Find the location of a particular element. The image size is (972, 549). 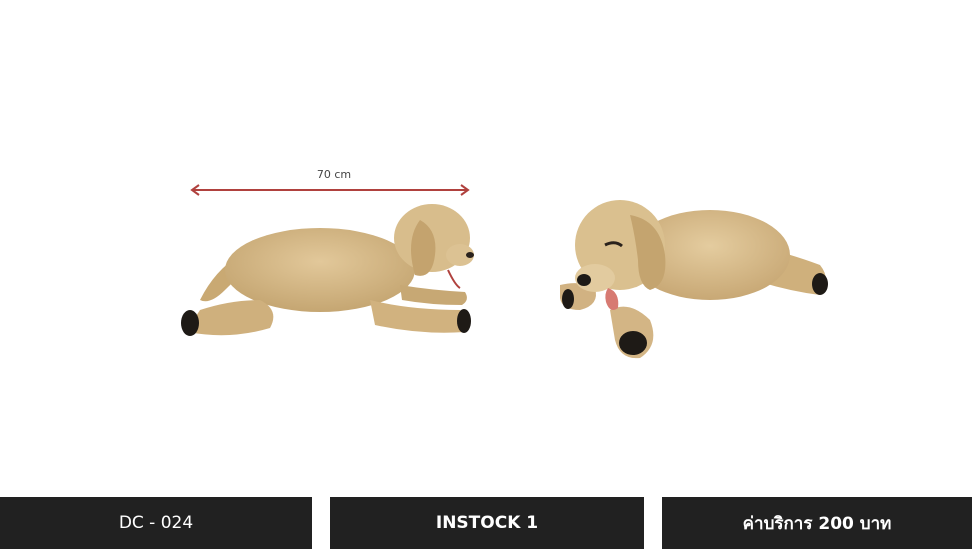

service-price-box: ค่าบริการ 200 บาท is located at coordinates (817, 523).